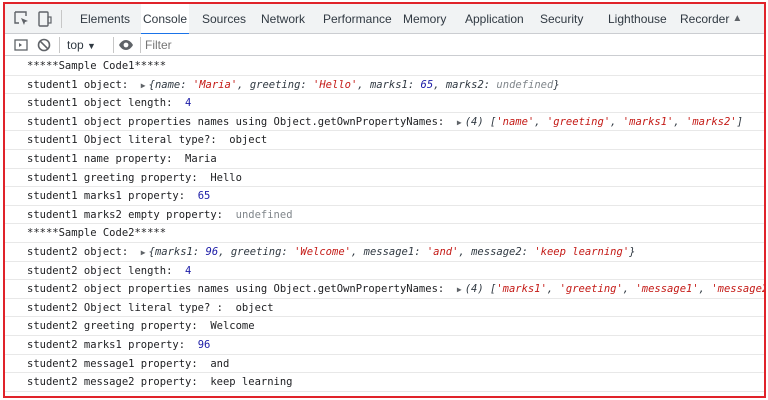  What do you see at coordinates (126, 45) in the screenshot?
I see `live-expression-icon` at bounding box center [126, 45].